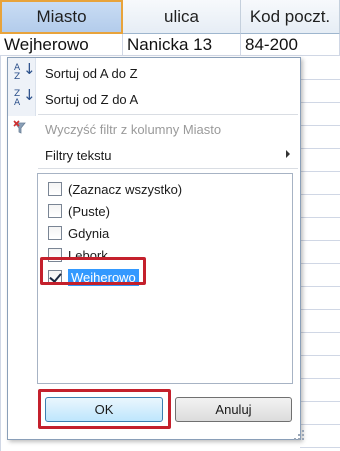  I want to click on filter-value-blanks: (Puste), so click(79, 211).